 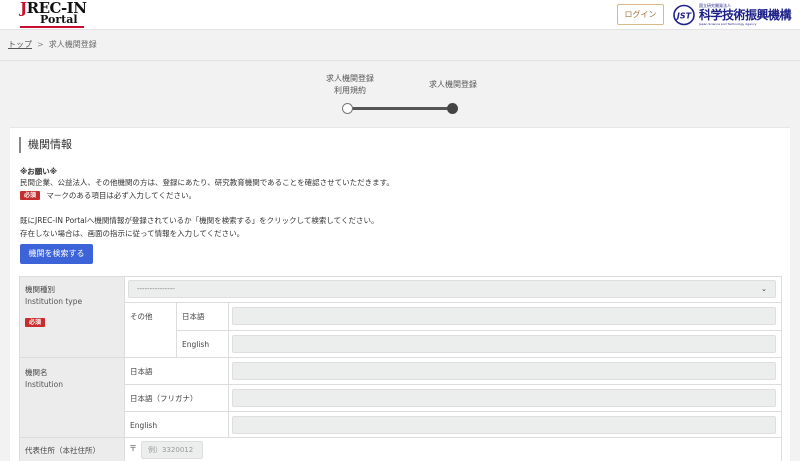 I want to click on notice-line-2-text: マークのある項目は必ず入力してください。, so click(x=121, y=195).